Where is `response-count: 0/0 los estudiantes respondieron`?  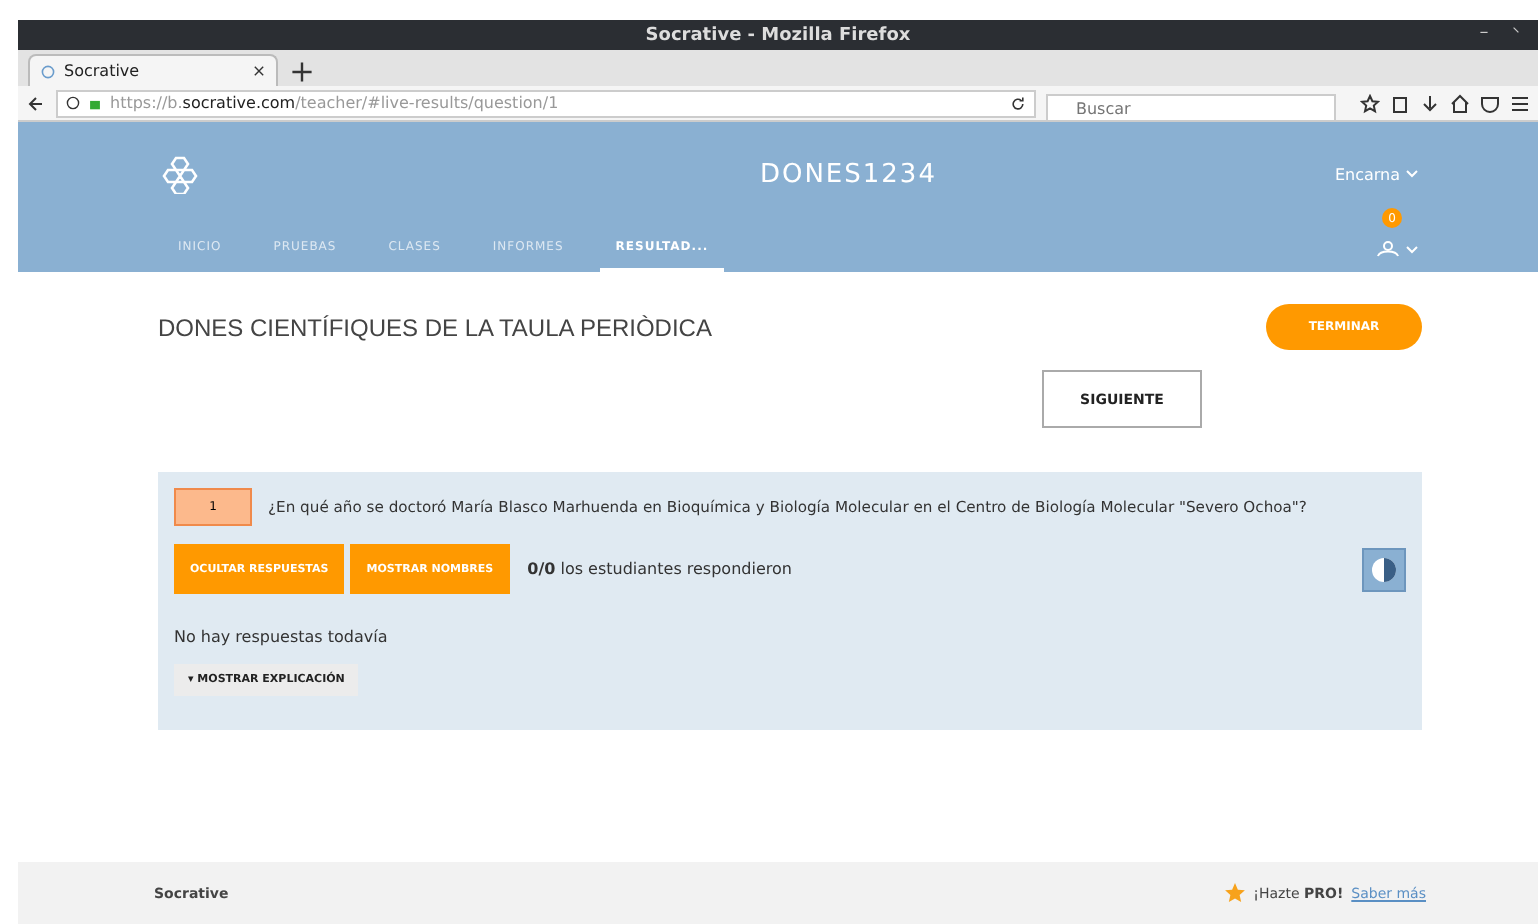
response-count: 0/0 los estudiantes respondieron is located at coordinates (660, 569).